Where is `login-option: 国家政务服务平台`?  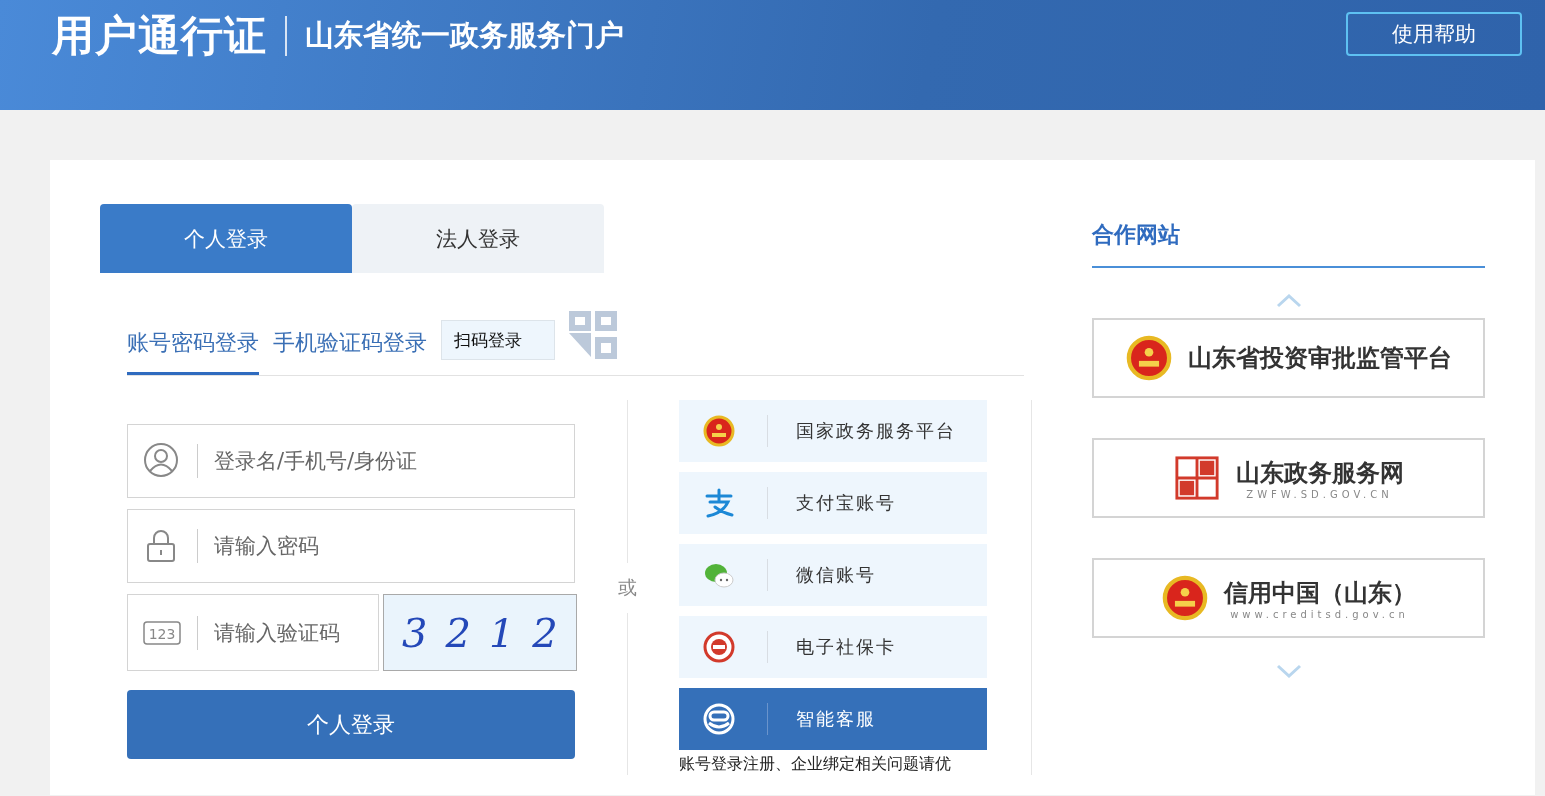
login-option: 国家政务服务平台 is located at coordinates (833, 431).